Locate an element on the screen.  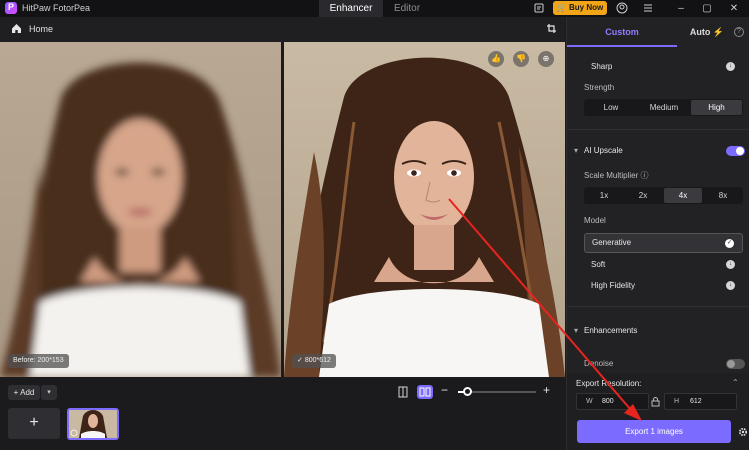
app-logo-icon is located at coordinates (11, 8).